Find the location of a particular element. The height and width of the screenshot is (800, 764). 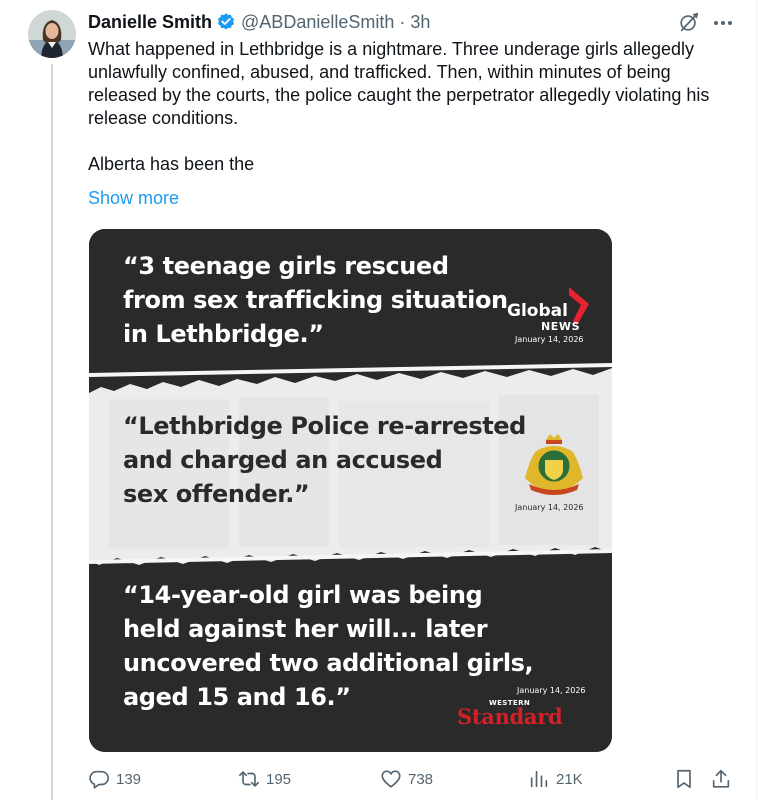

reply-icon is located at coordinates (99, 779).